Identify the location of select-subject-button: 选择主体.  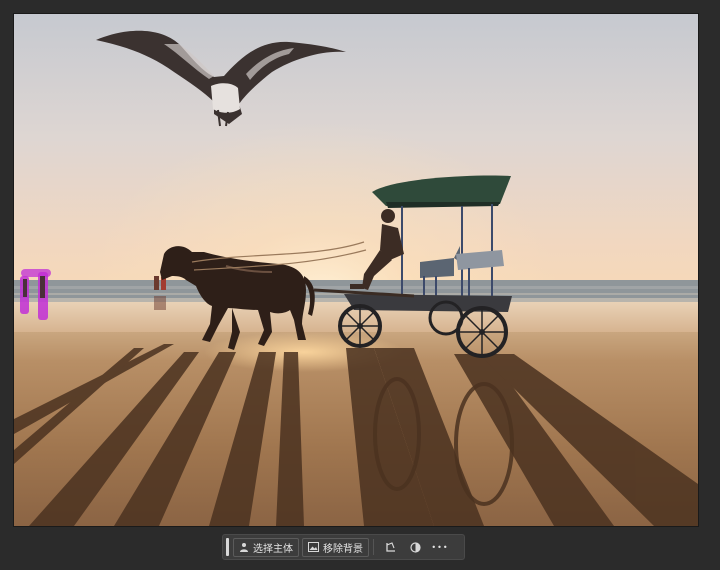
(266, 547).